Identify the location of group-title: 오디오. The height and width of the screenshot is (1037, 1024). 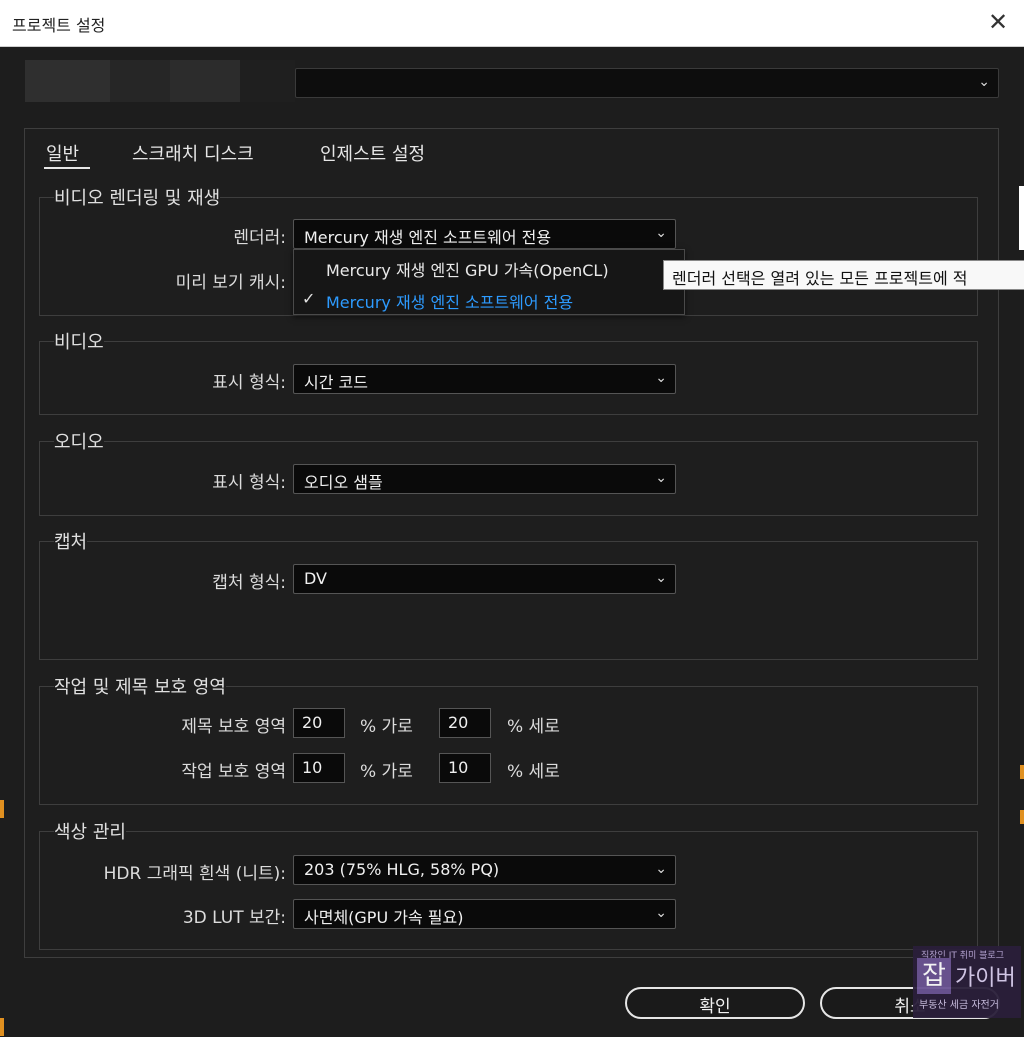
(79, 441).